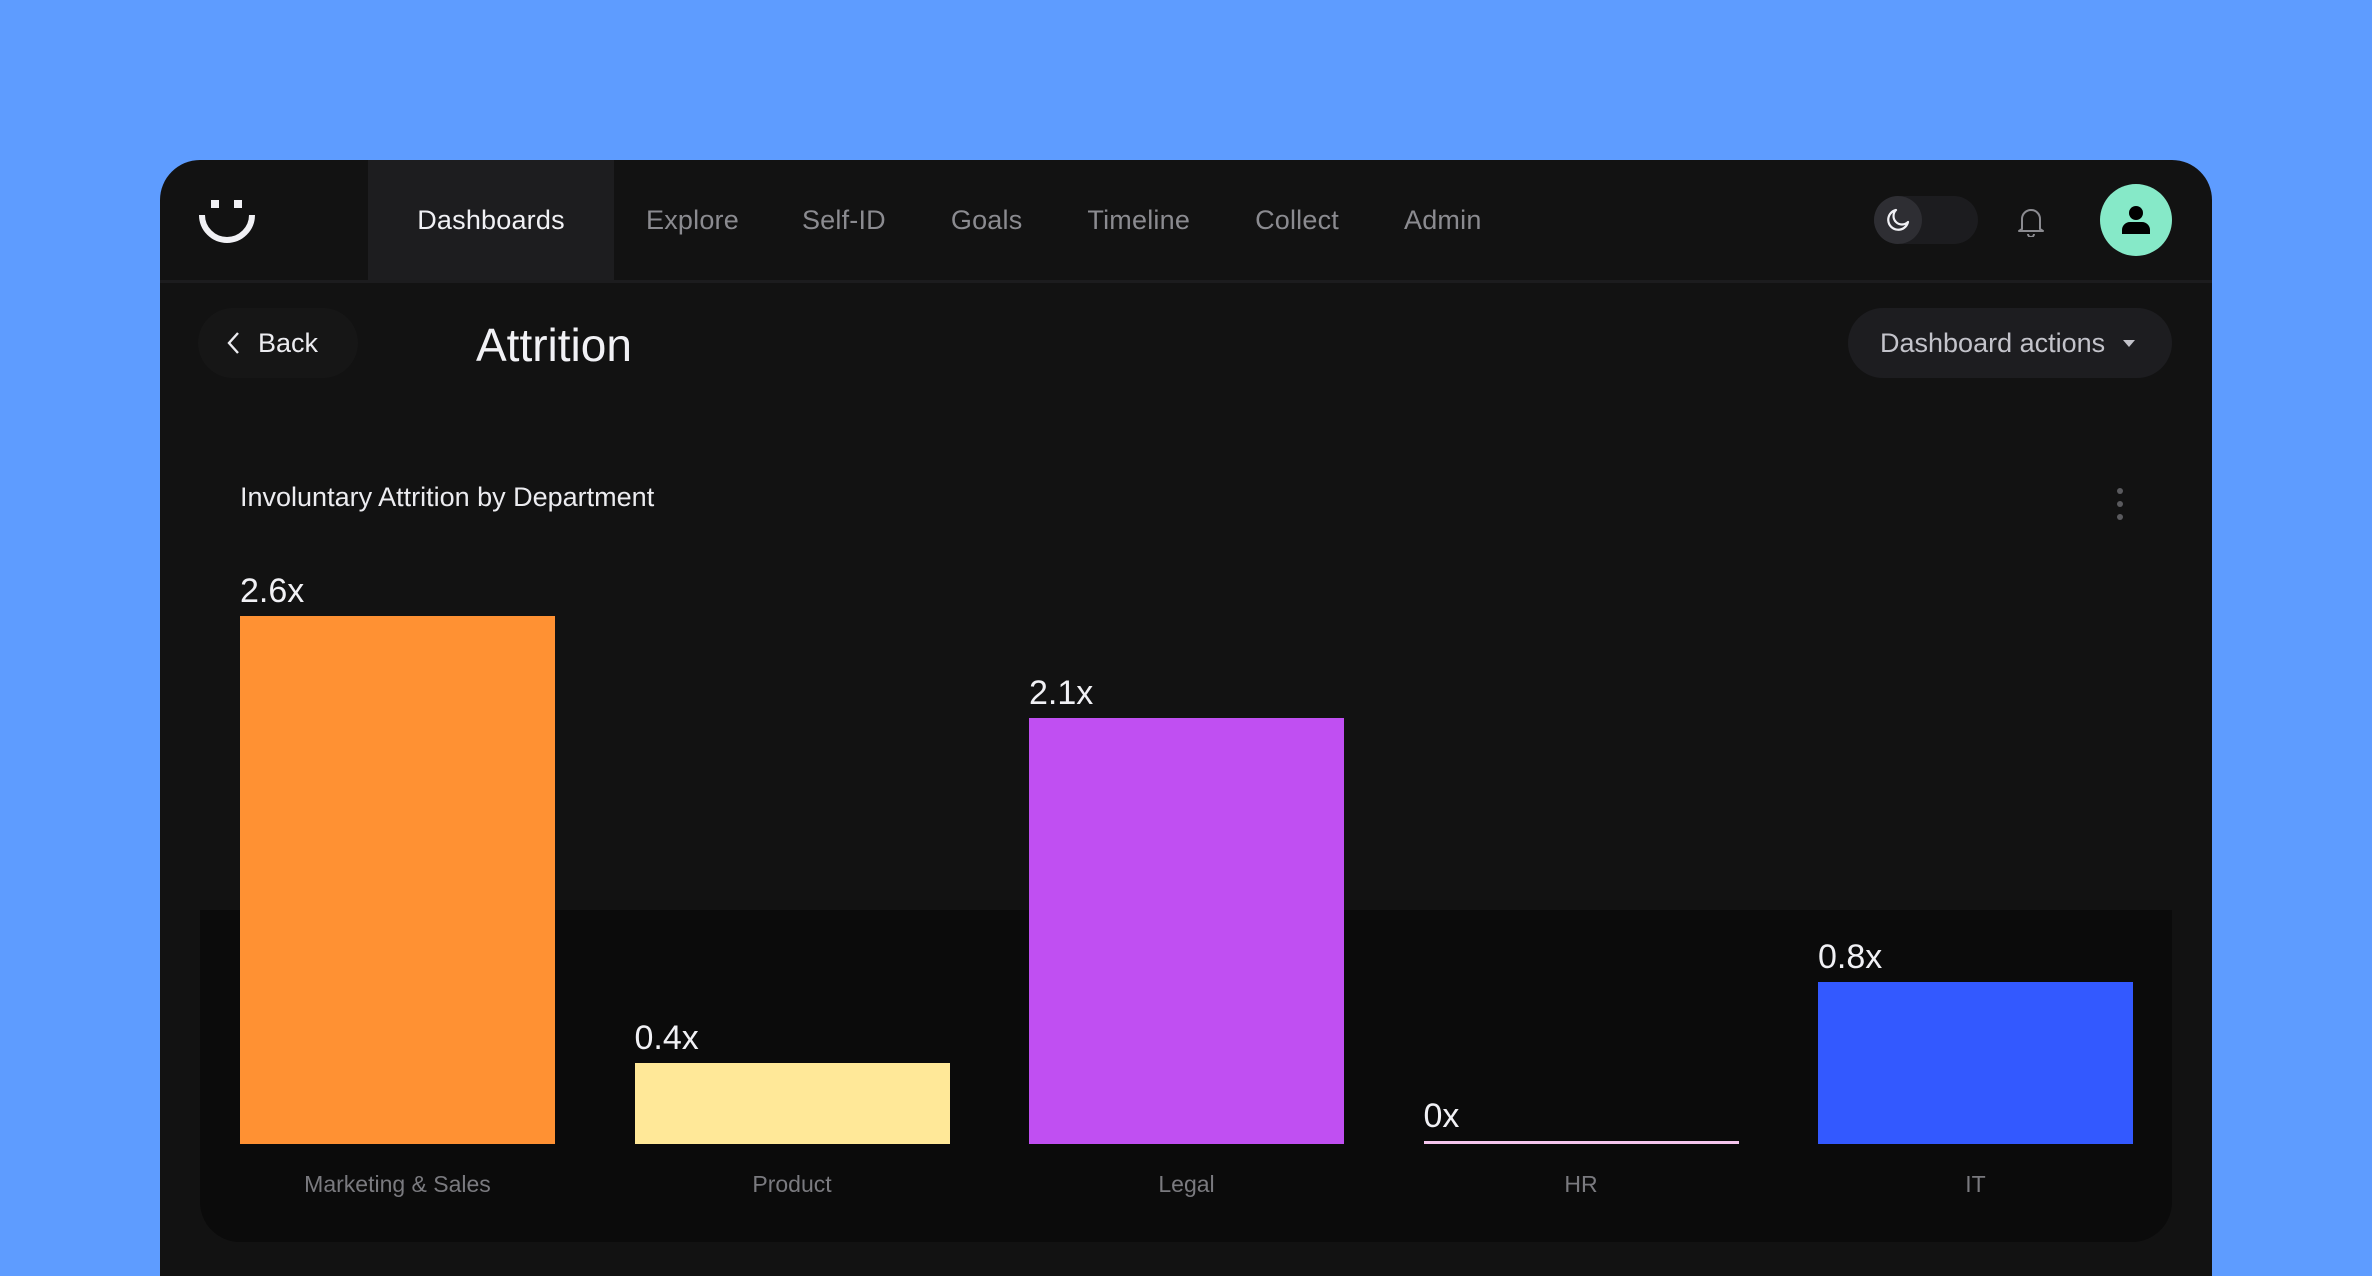  What do you see at coordinates (1459, 220) in the screenshot?
I see `nav-tab-admin: Admin` at bounding box center [1459, 220].